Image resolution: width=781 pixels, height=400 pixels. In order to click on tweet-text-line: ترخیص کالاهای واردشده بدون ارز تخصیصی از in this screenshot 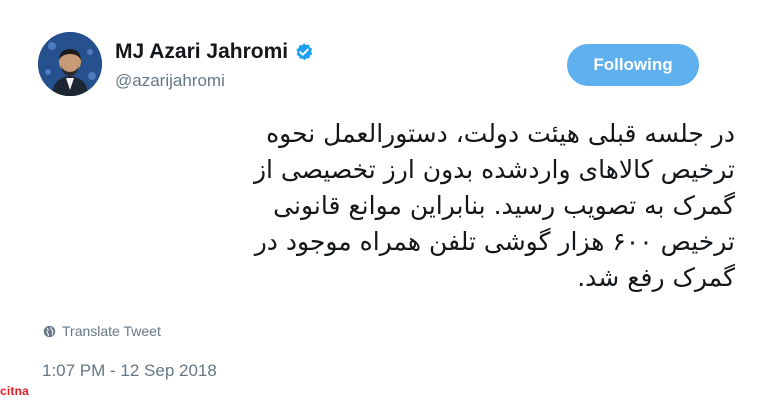, I will do `click(494, 169)`.